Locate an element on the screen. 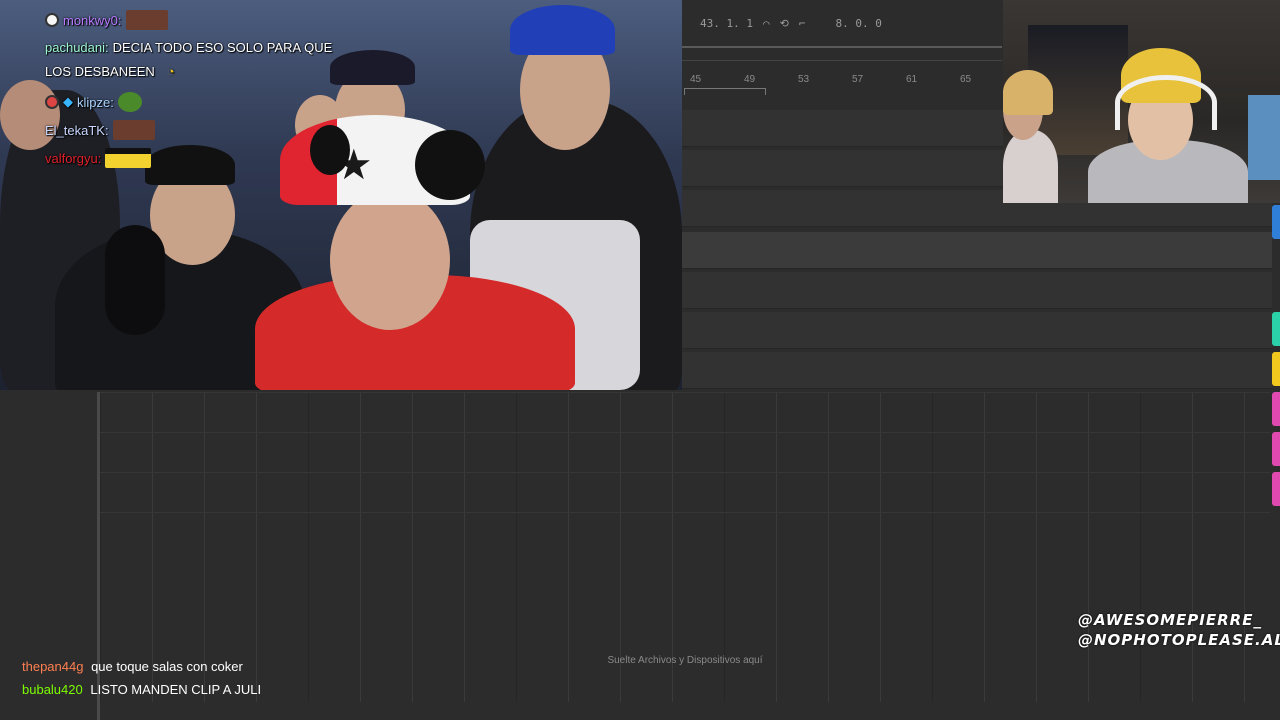  chat-username: bubalu420 is located at coordinates (52, 689).